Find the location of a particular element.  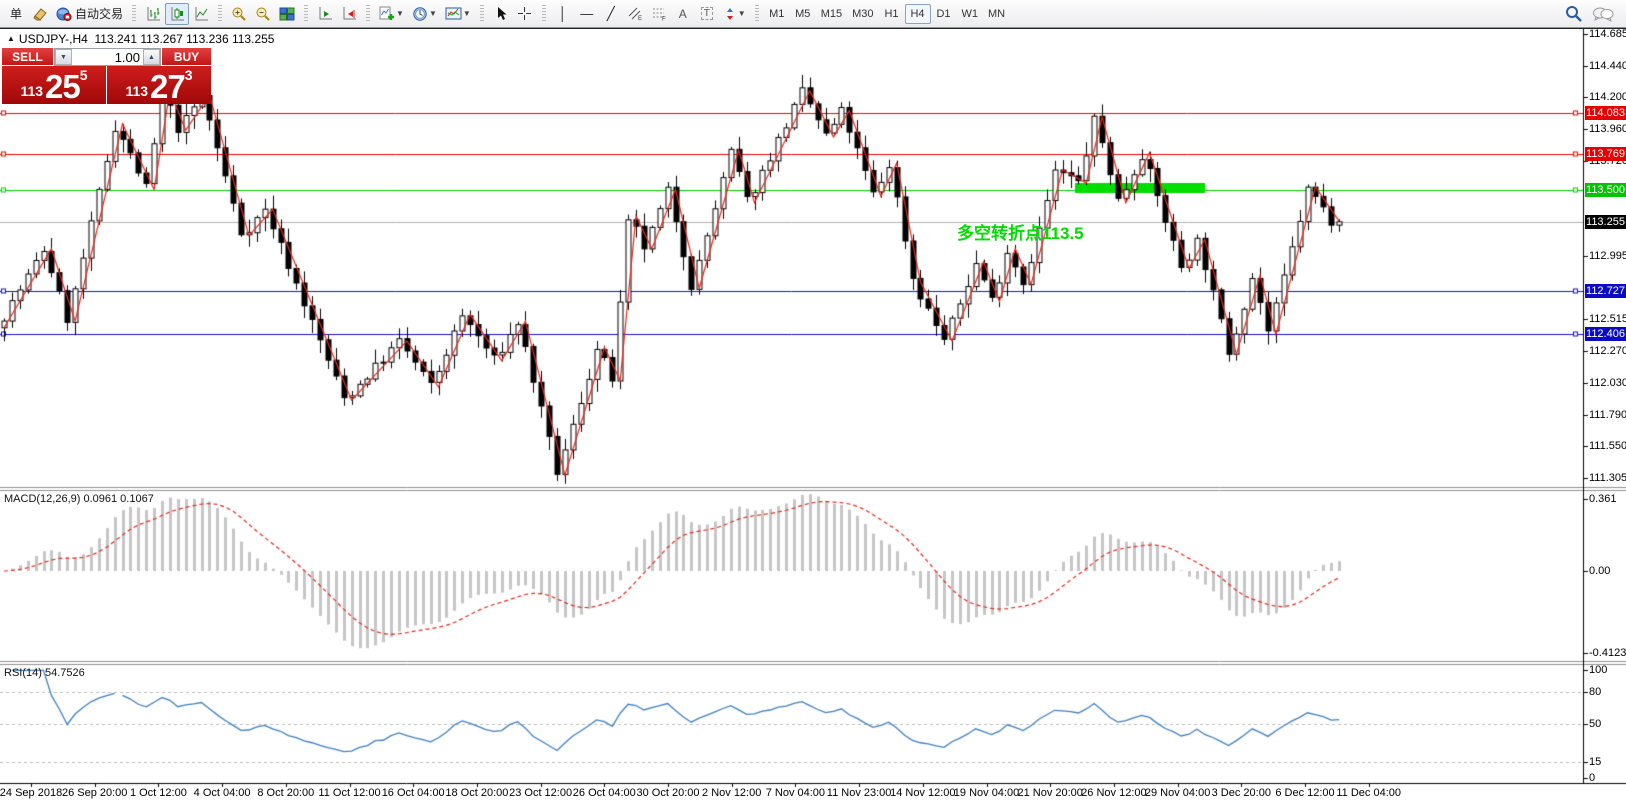

indicators-button: ▼ is located at coordinates (391, 14).